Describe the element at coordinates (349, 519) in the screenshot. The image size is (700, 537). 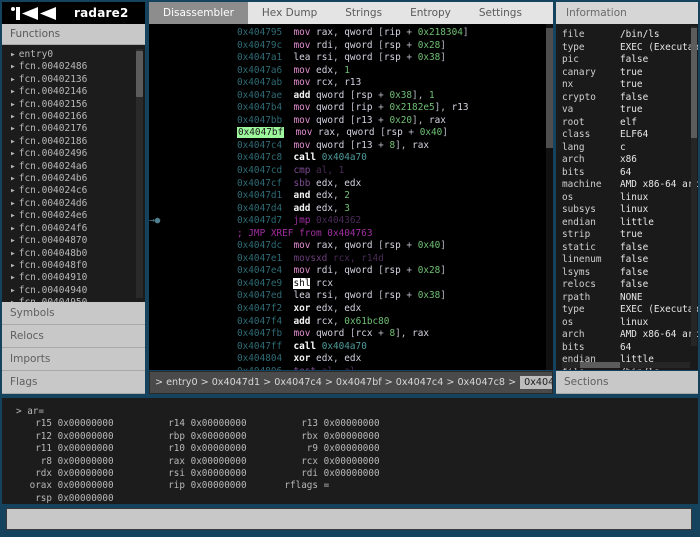
I see `command-input` at that location.